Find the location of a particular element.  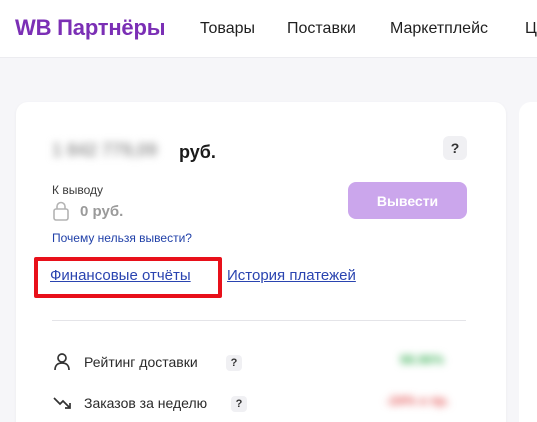

nav-item-prices: Ц is located at coordinates (531, 29).